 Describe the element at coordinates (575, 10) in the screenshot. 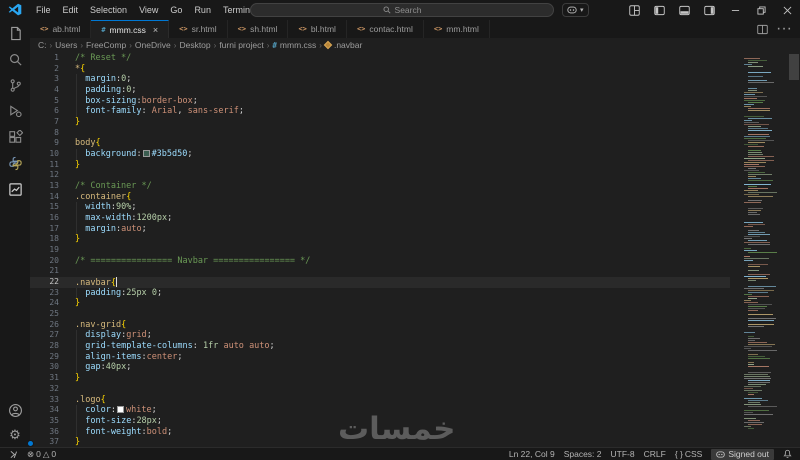

I see `copilot-menu-button: ▾` at that location.